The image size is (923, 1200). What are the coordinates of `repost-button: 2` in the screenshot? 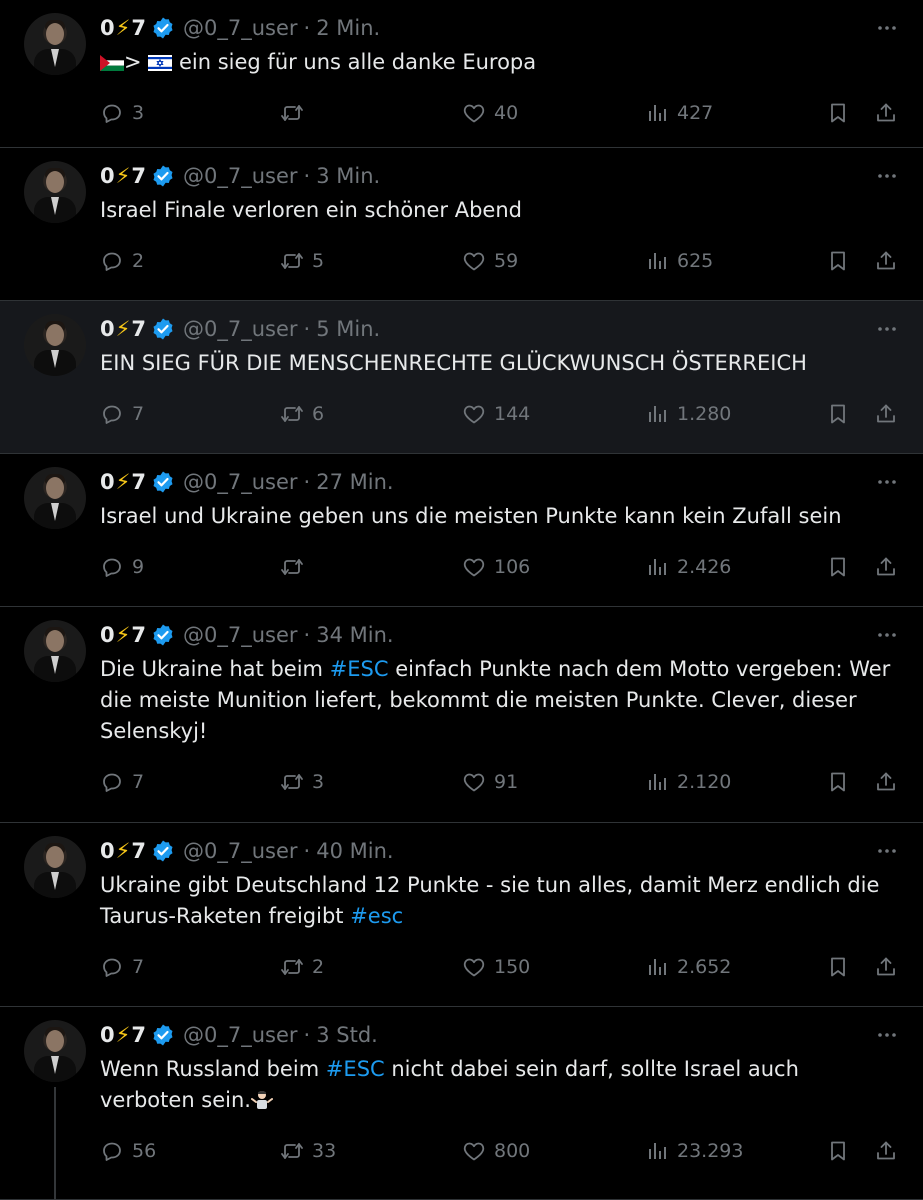 It's located at (302, 967).